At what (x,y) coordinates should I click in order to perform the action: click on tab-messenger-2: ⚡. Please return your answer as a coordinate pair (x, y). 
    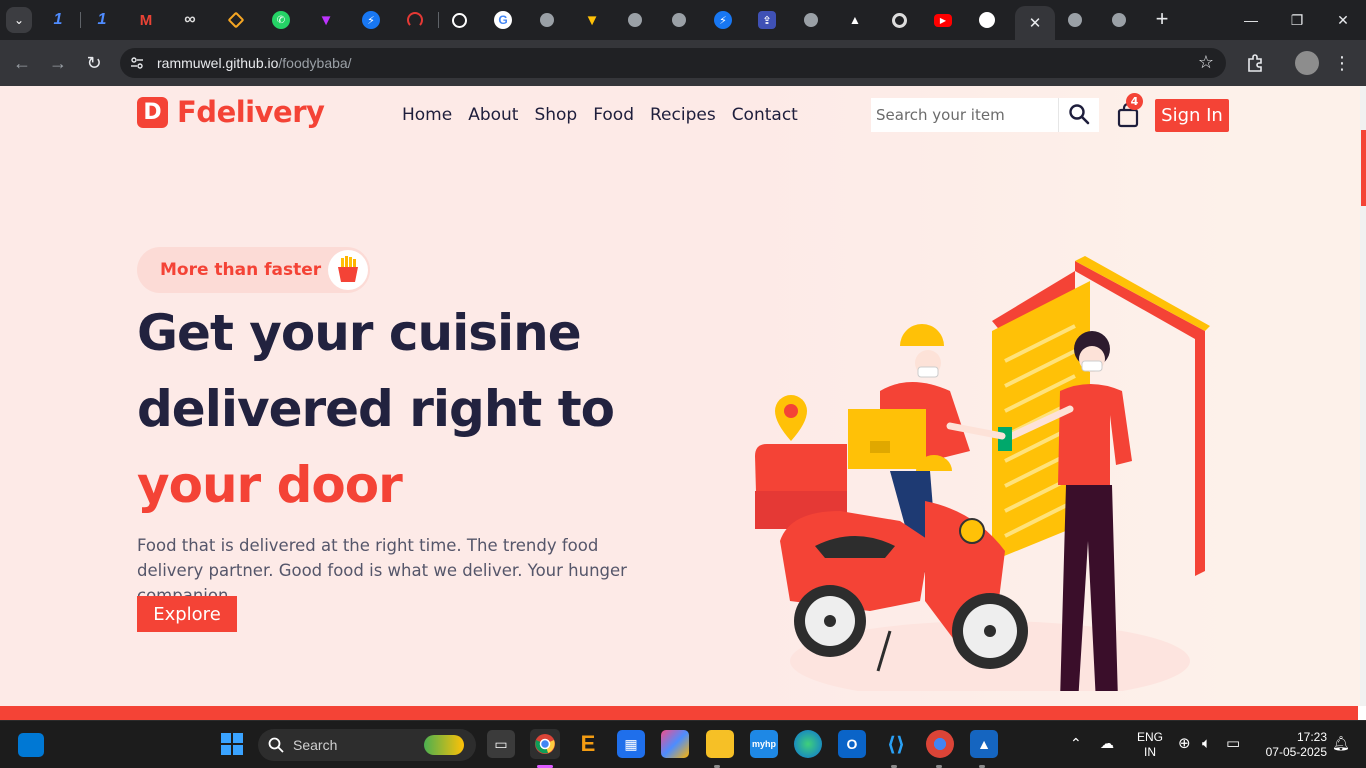
    Looking at the image, I should click on (723, 20).